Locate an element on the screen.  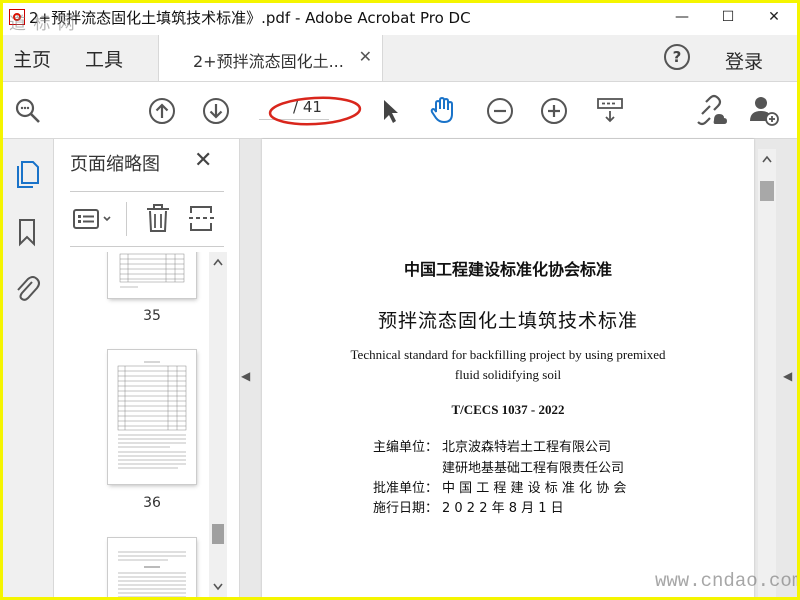
select-cursor-icon is located at coordinates (390, 111).